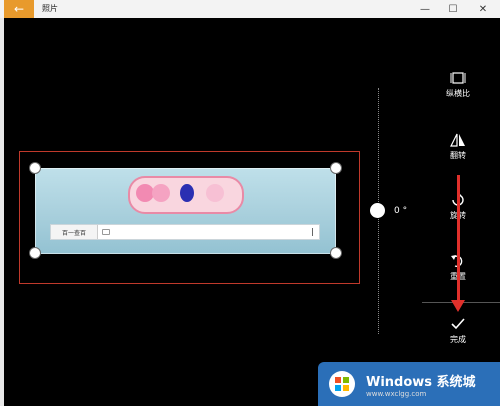  I want to click on baidu-doodle-image, so click(186, 195).